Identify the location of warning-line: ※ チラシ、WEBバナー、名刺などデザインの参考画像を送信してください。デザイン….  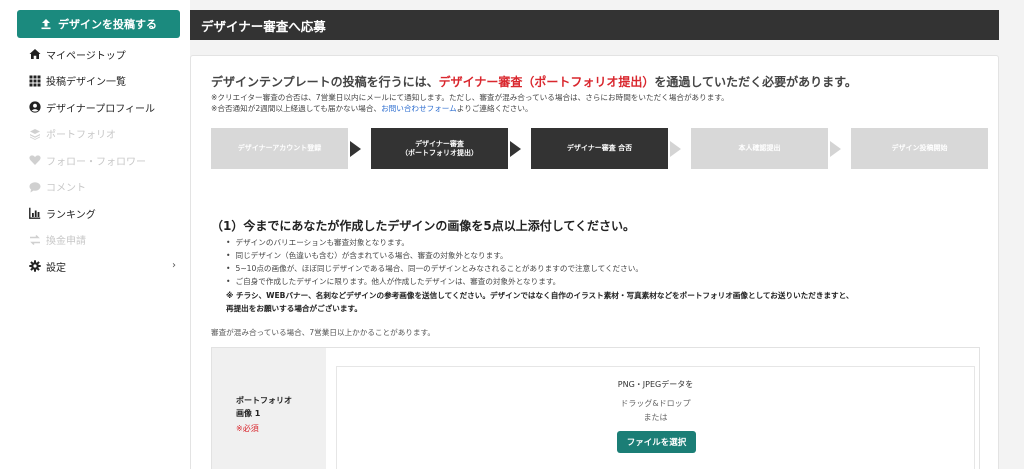
(540, 295).